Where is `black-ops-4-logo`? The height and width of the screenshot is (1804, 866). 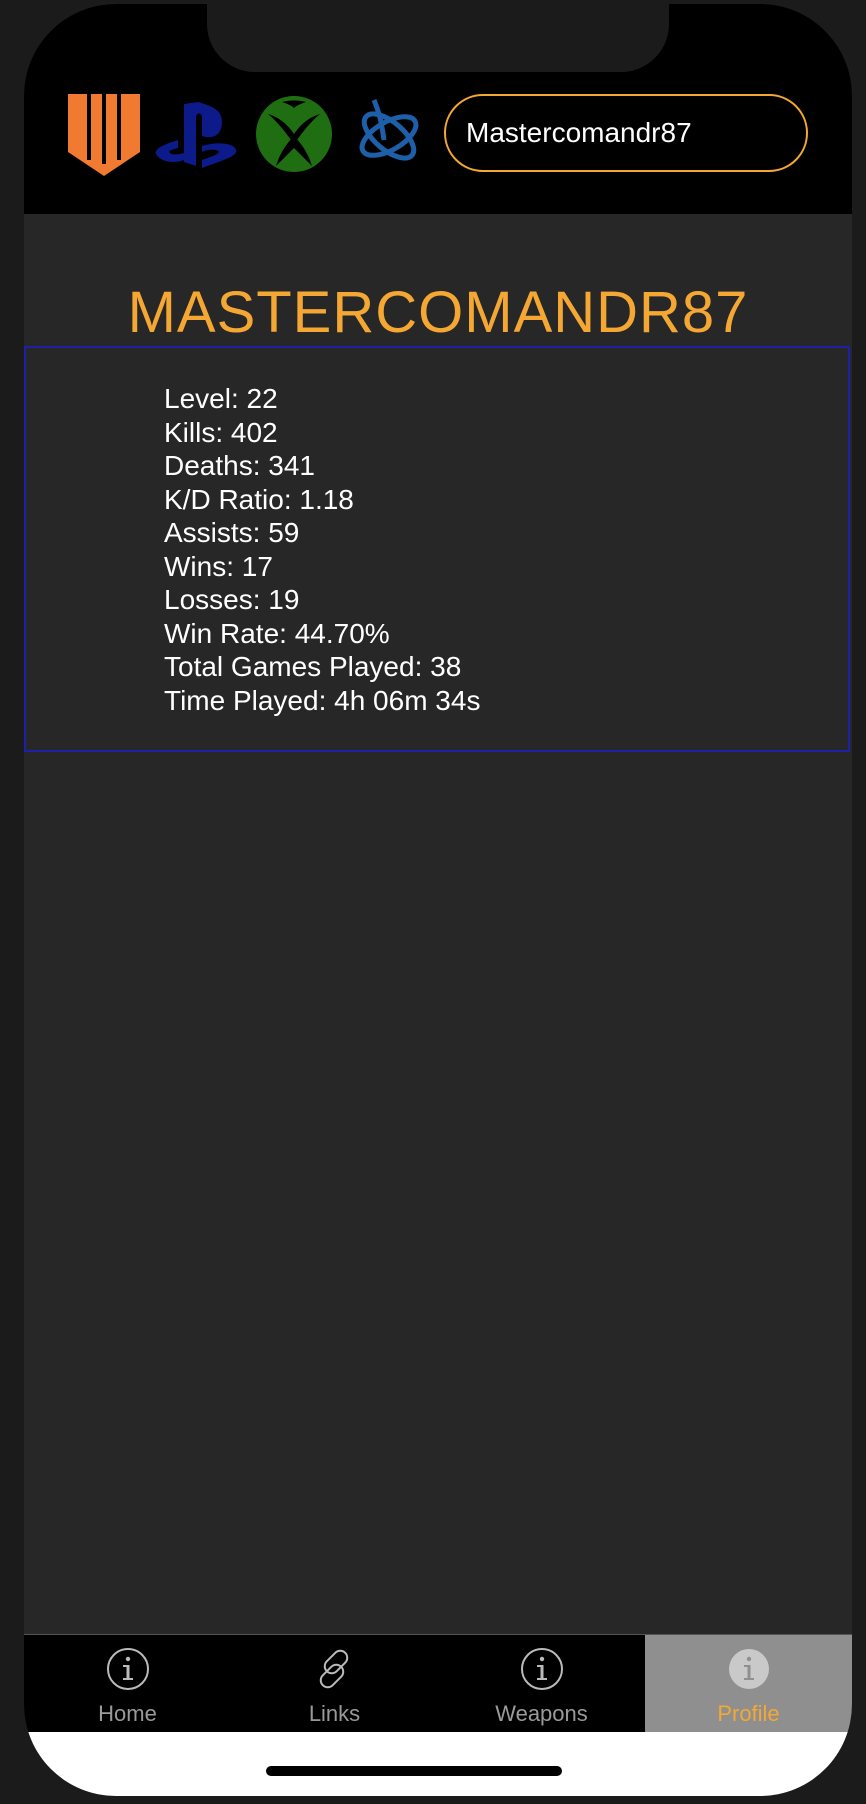
black-ops-4-logo is located at coordinates (104, 135).